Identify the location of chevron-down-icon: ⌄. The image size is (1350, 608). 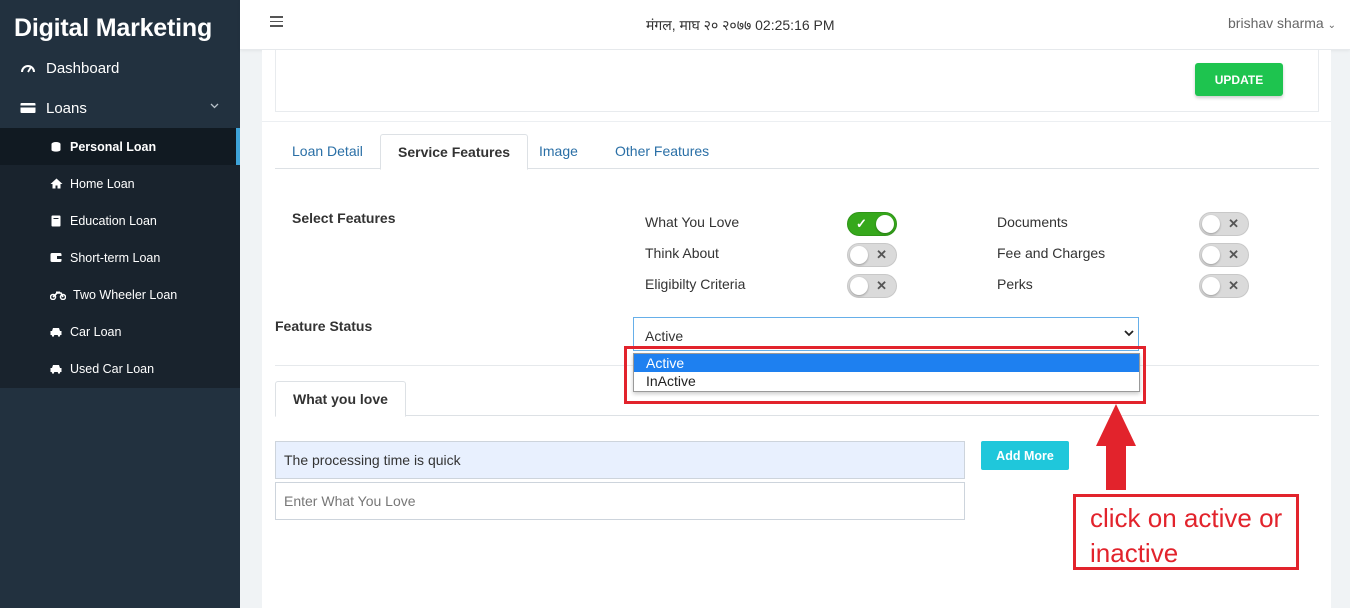
(1331, 25).